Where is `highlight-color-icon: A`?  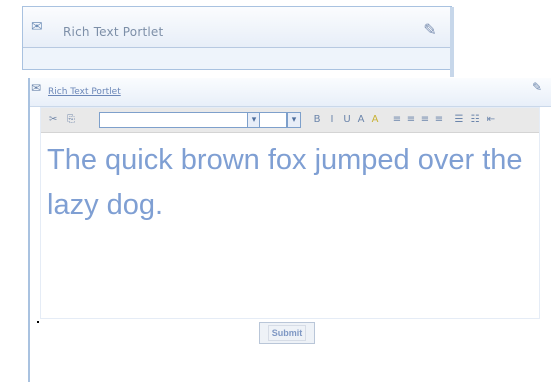
highlight-color-icon: A is located at coordinates (375, 120).